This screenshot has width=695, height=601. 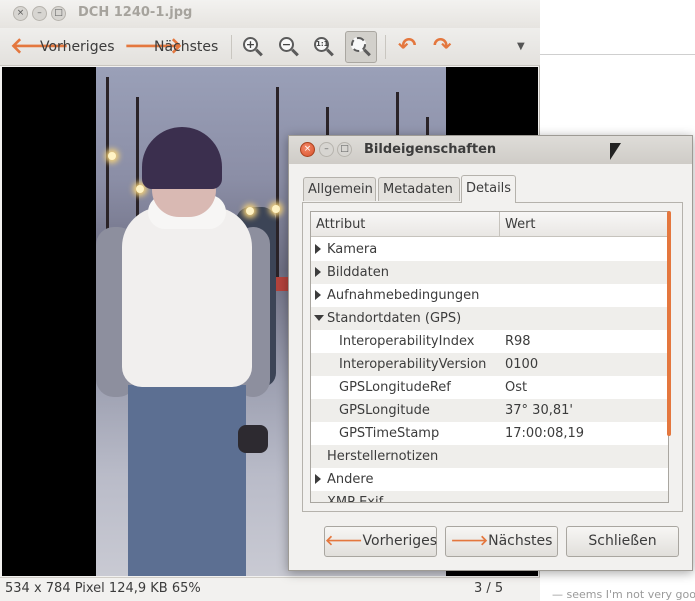 What do you see at coordinates (520, 224) in the screenshot?
I see `column-header-value: Wert` at bounding box center [520, 224].